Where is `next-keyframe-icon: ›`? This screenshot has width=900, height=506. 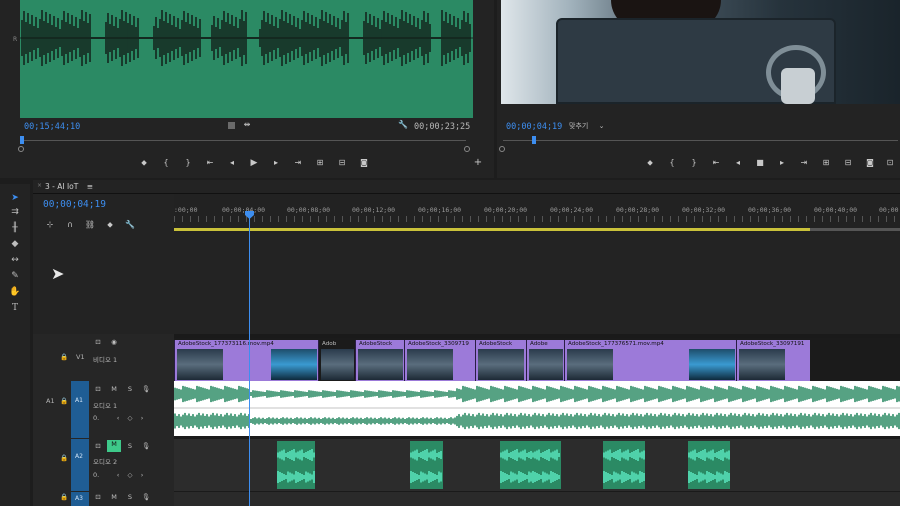 next-keyframe-icon: › is located at coordinates (142, 418).